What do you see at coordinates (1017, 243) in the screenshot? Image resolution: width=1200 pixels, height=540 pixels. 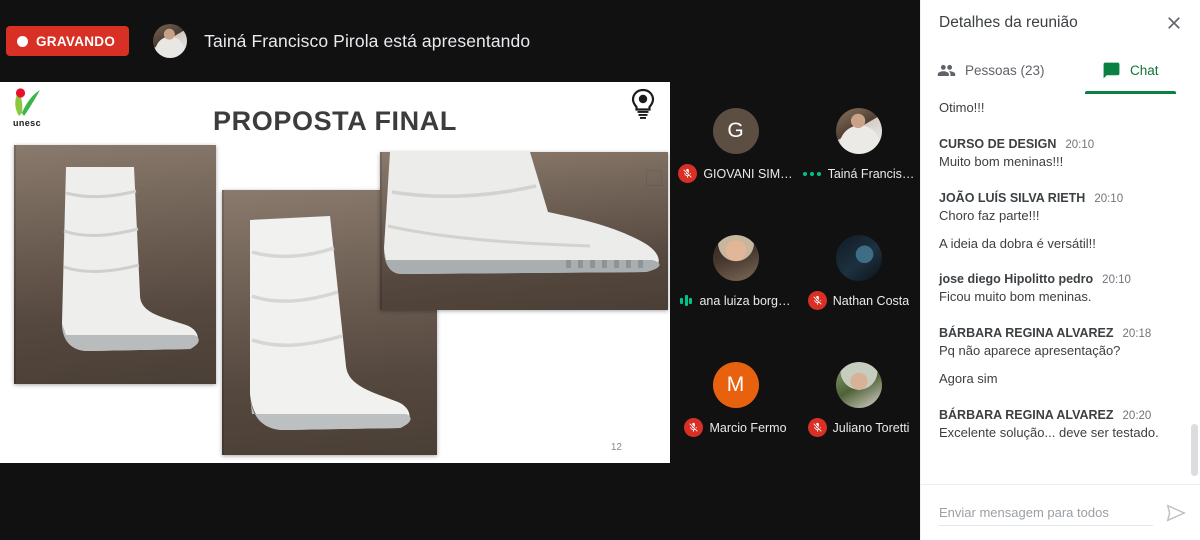 I see `chat-message-text: A ideia da dobra é versátil!!` at bounding box center [1017, 243].